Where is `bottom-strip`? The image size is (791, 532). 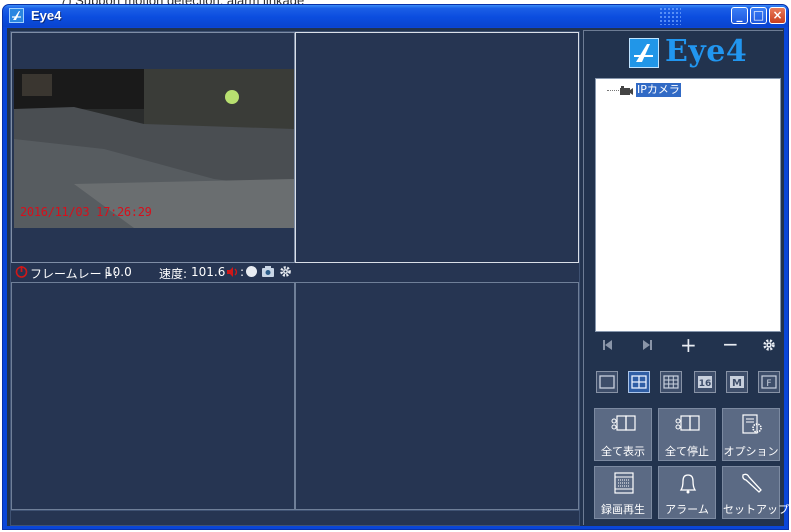
bottom-strip is located at coordinates (295, 518).